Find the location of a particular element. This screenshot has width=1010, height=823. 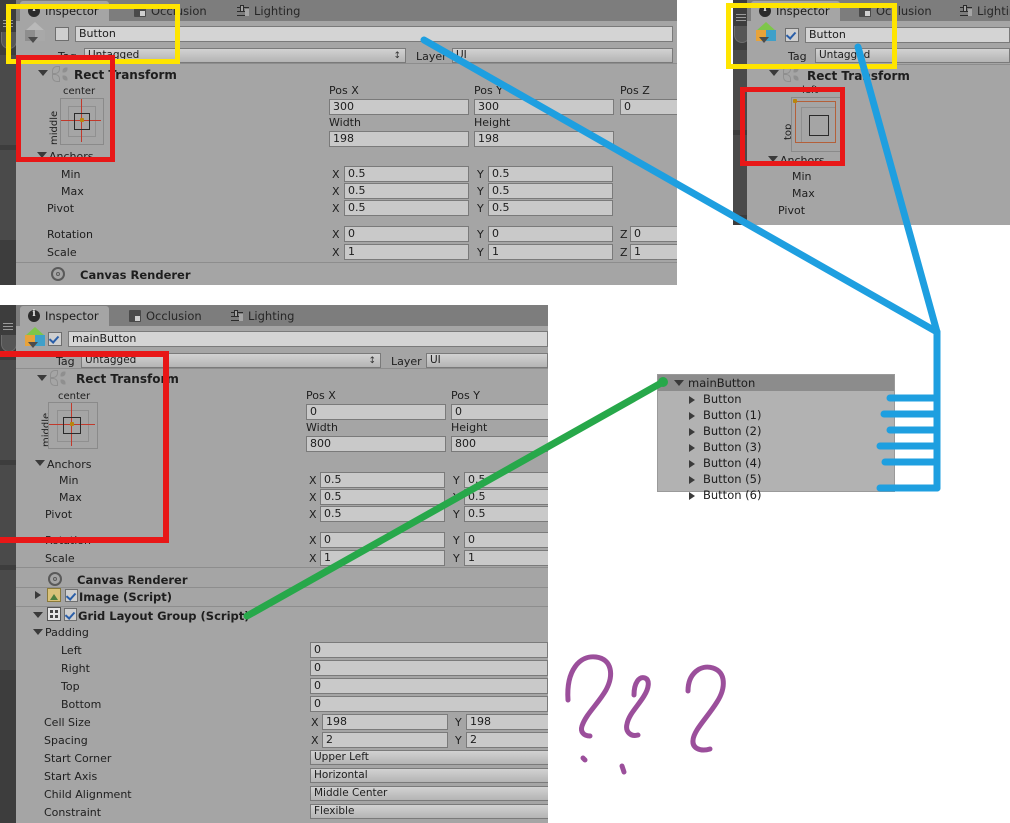

tab-occlusion: Occlusion is located at coordinates (166, 316).